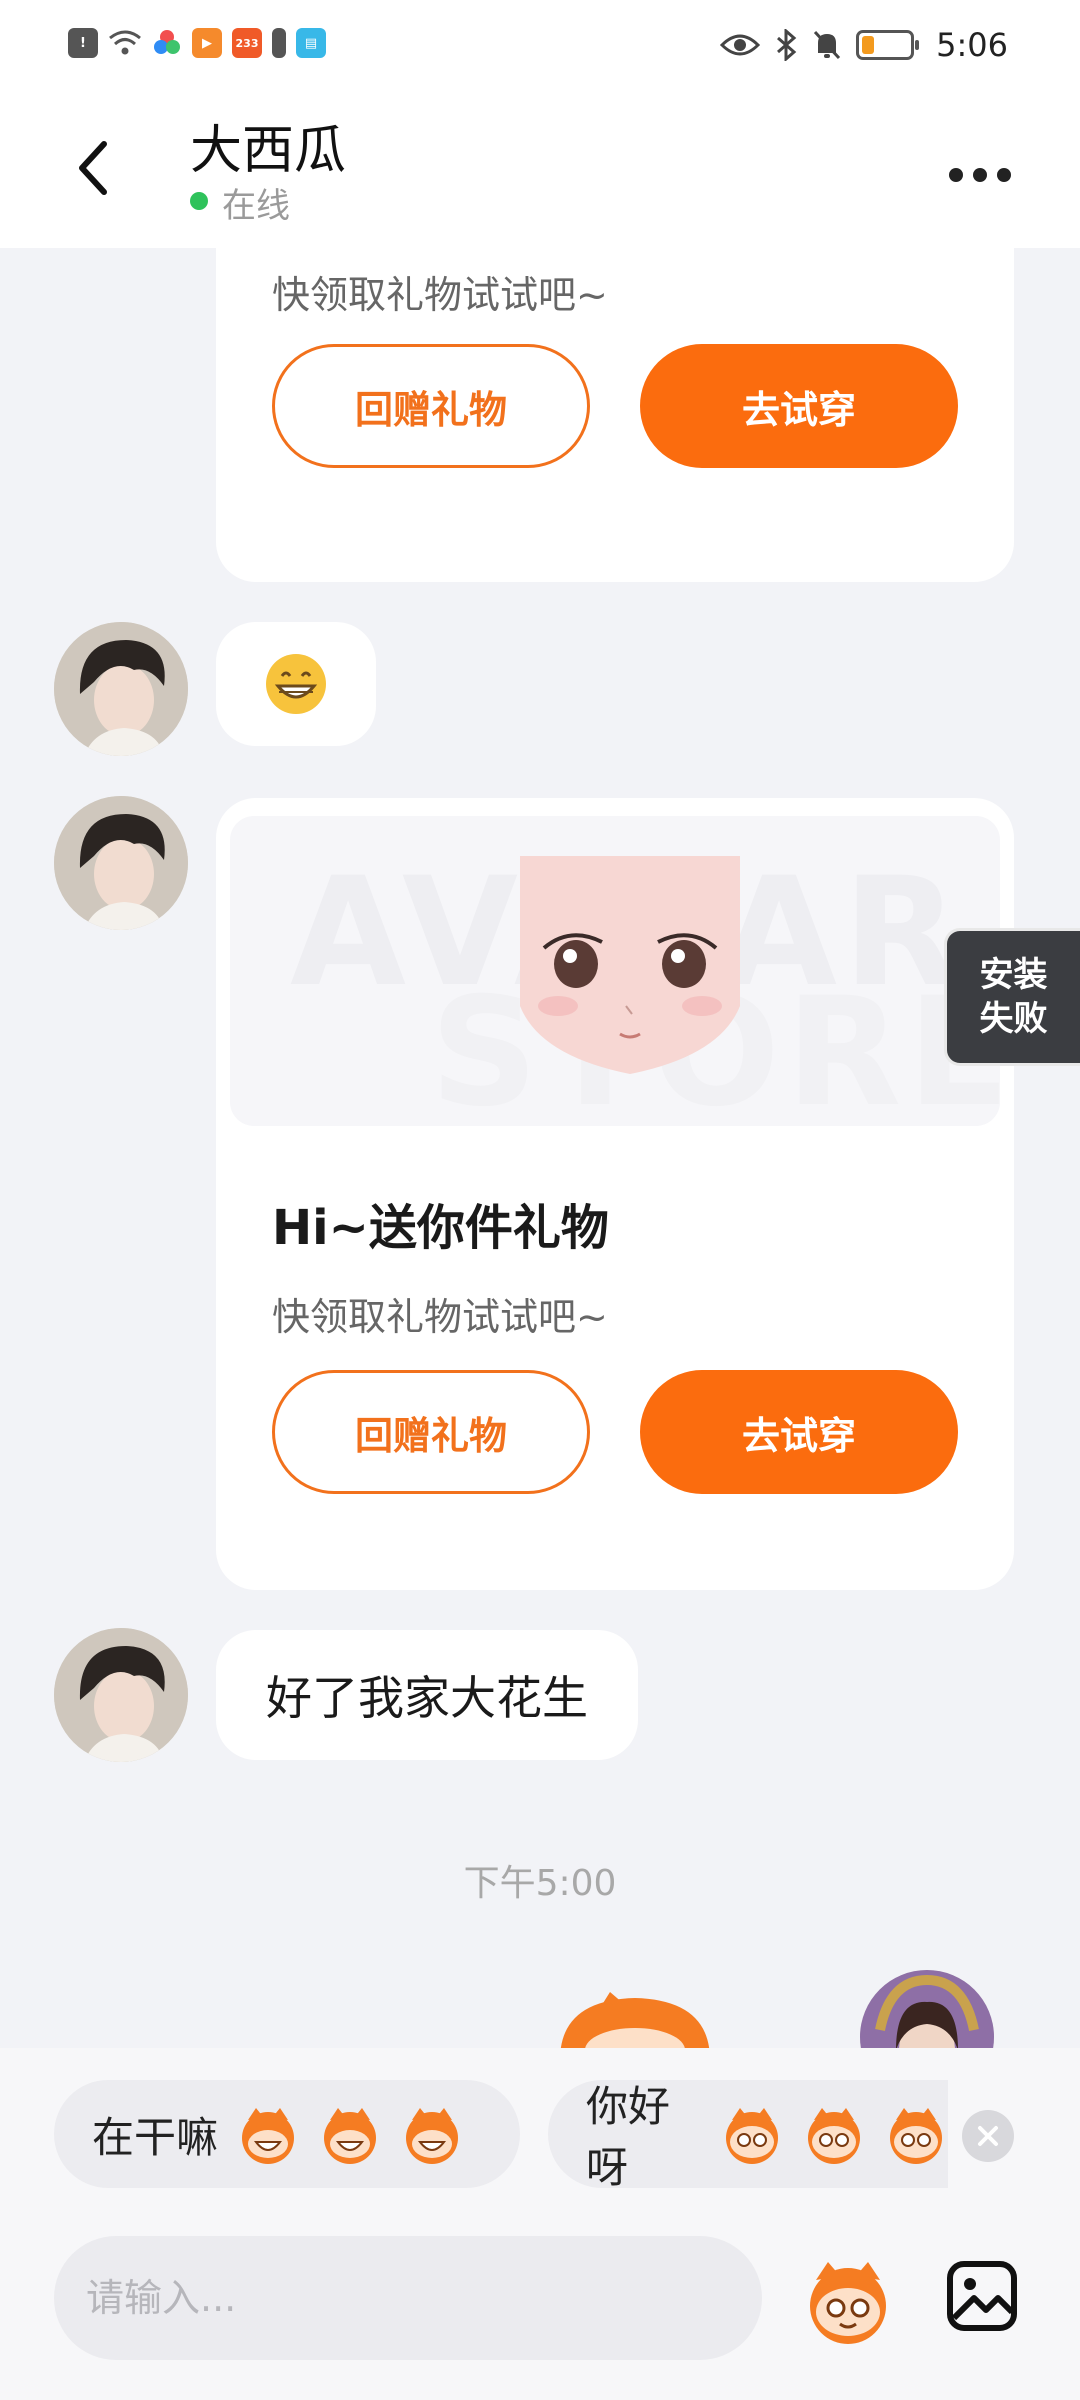 The image size is (1080, 2400). I want to click on my-avatar, so click(927, 2009).